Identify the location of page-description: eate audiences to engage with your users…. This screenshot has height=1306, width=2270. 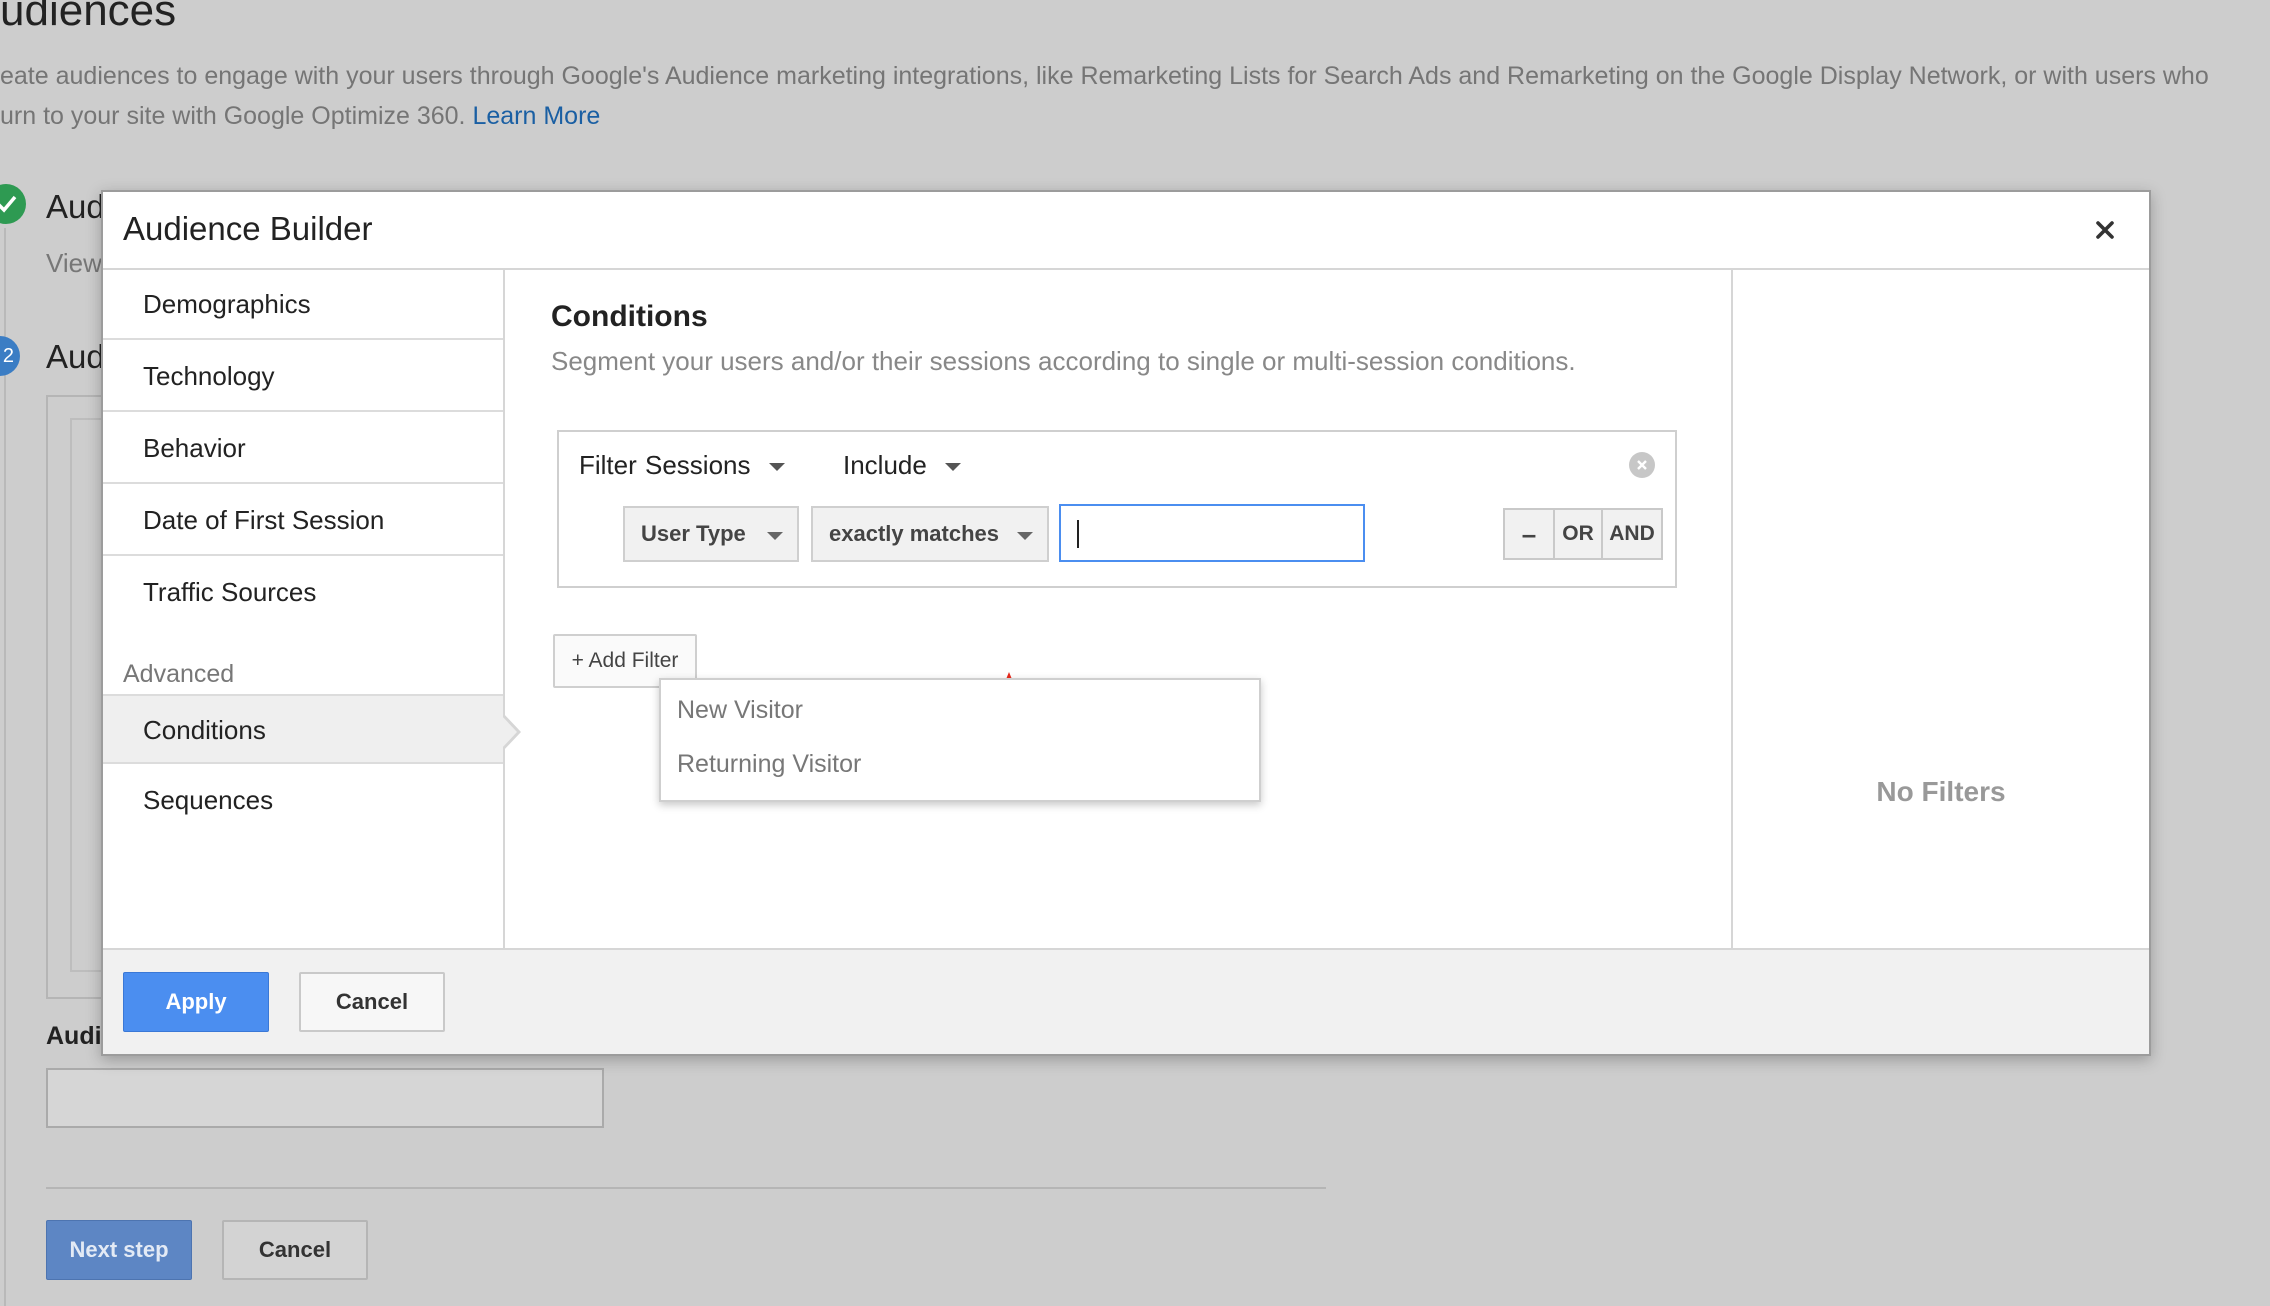
(1135, 96).